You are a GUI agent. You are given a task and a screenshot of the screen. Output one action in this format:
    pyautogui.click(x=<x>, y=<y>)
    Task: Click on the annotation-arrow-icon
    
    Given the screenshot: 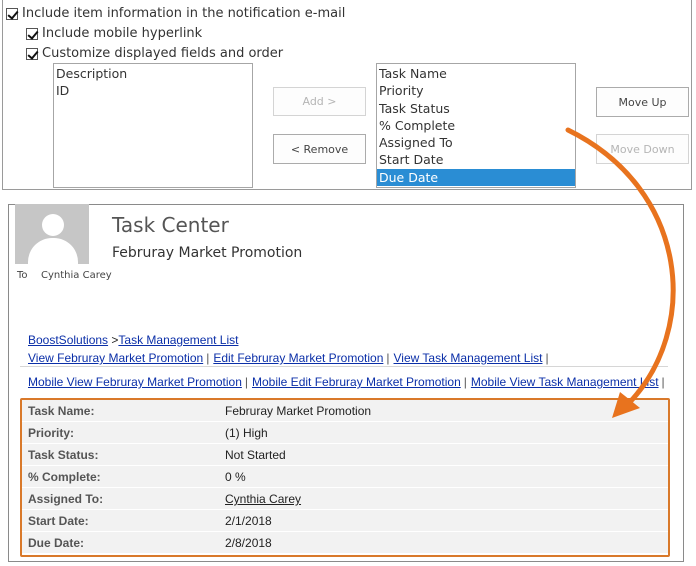 What is the action you would take?
    pyautogui.click(x=620, y=272)
    